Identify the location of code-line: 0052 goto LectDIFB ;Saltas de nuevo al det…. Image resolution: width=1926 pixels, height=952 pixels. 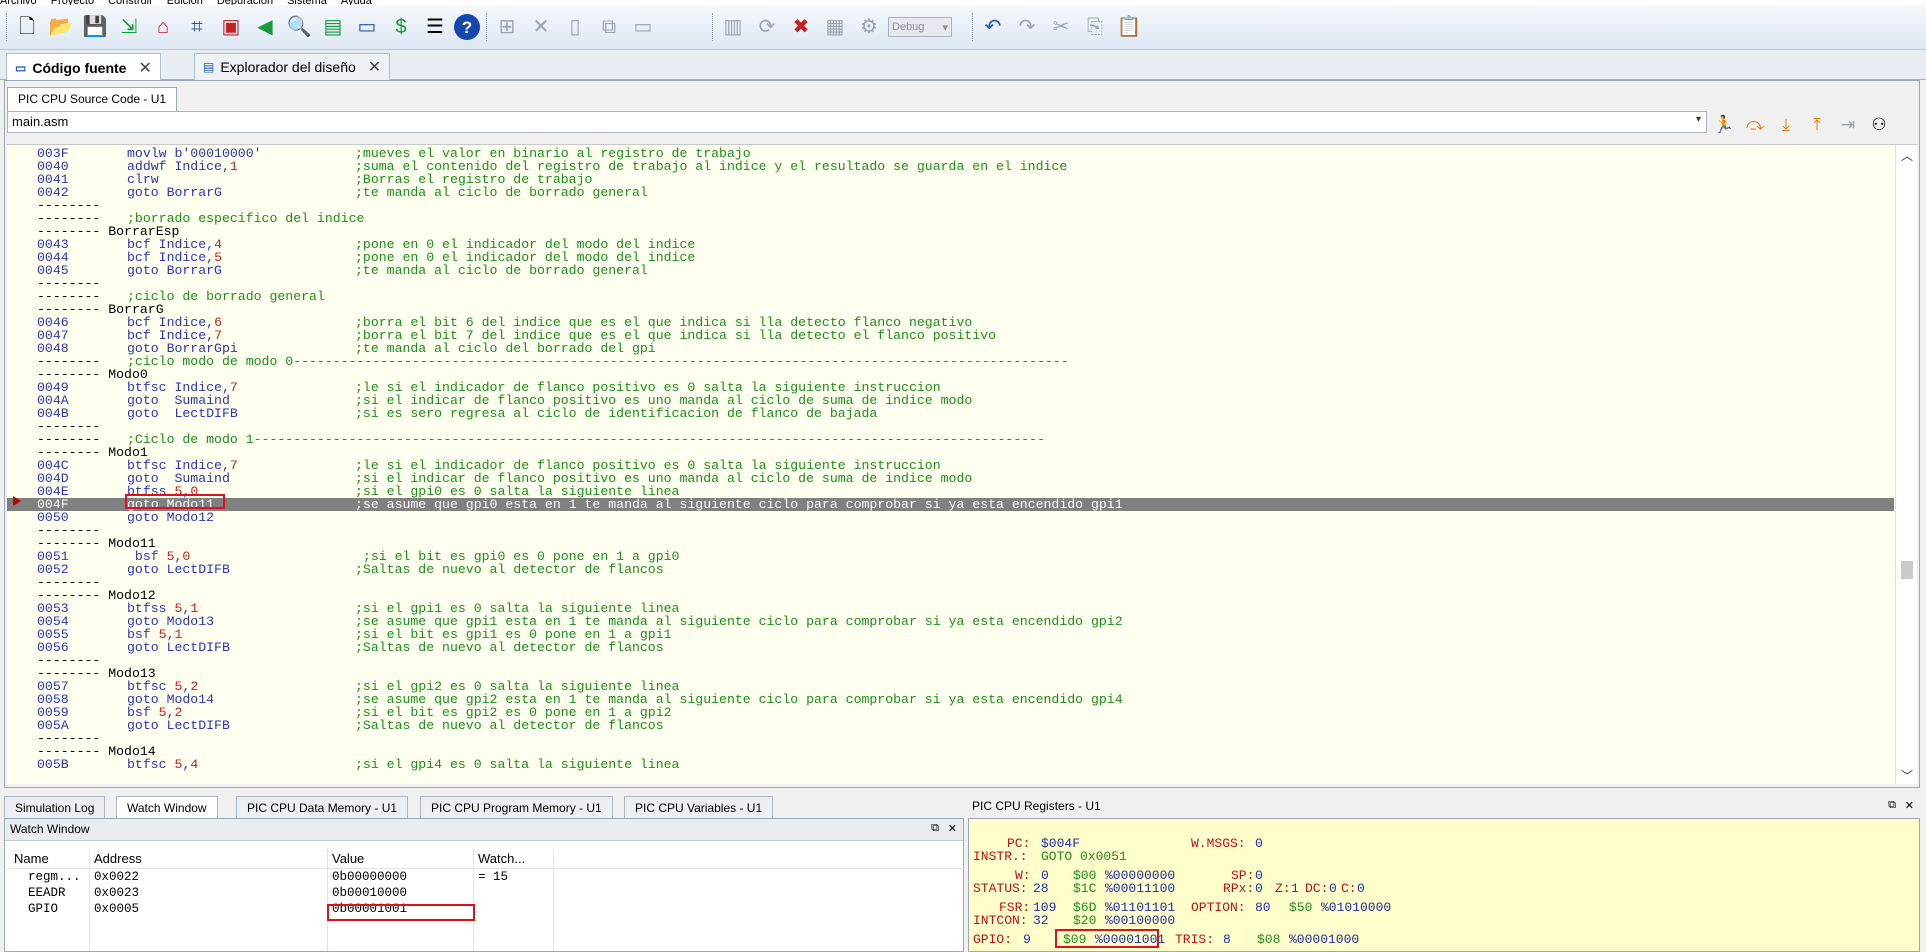
(950, 569).